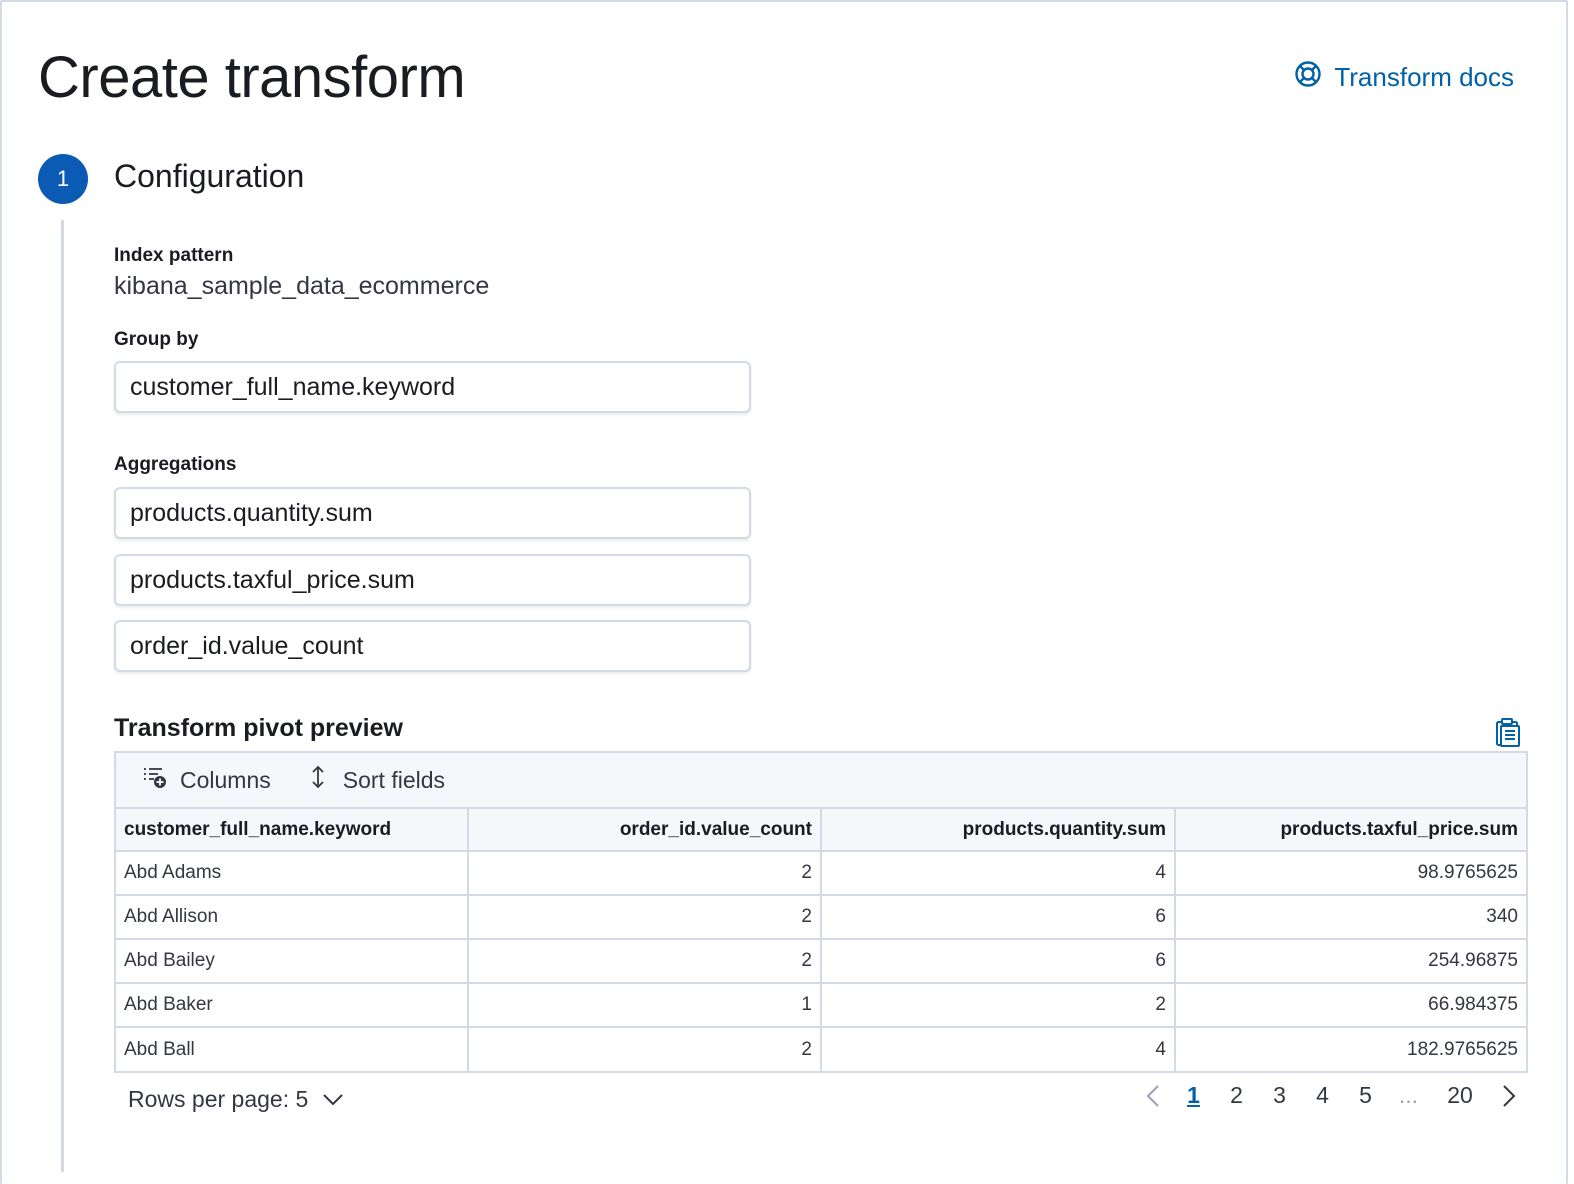  I want to click on column-header: products.quantity.sum, so click(998, 830).